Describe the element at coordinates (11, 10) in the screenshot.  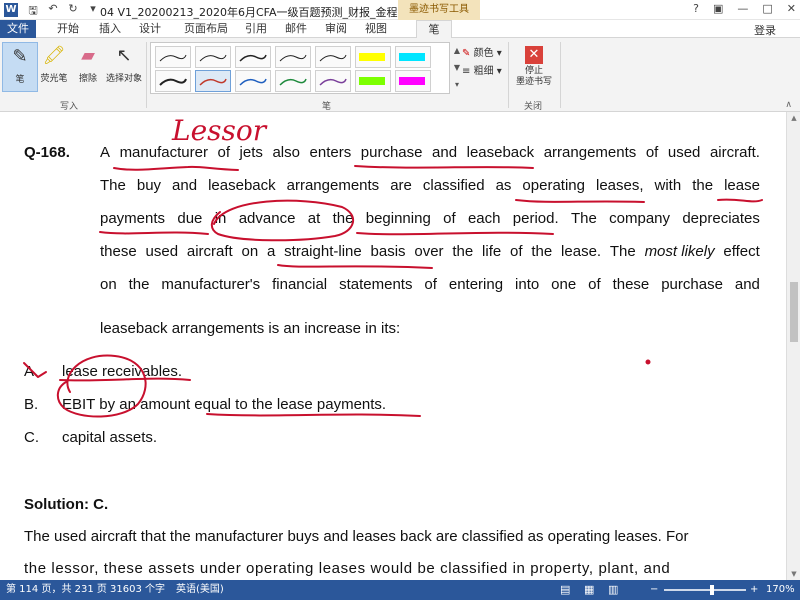
I see `word-app-icon: W` at that location.